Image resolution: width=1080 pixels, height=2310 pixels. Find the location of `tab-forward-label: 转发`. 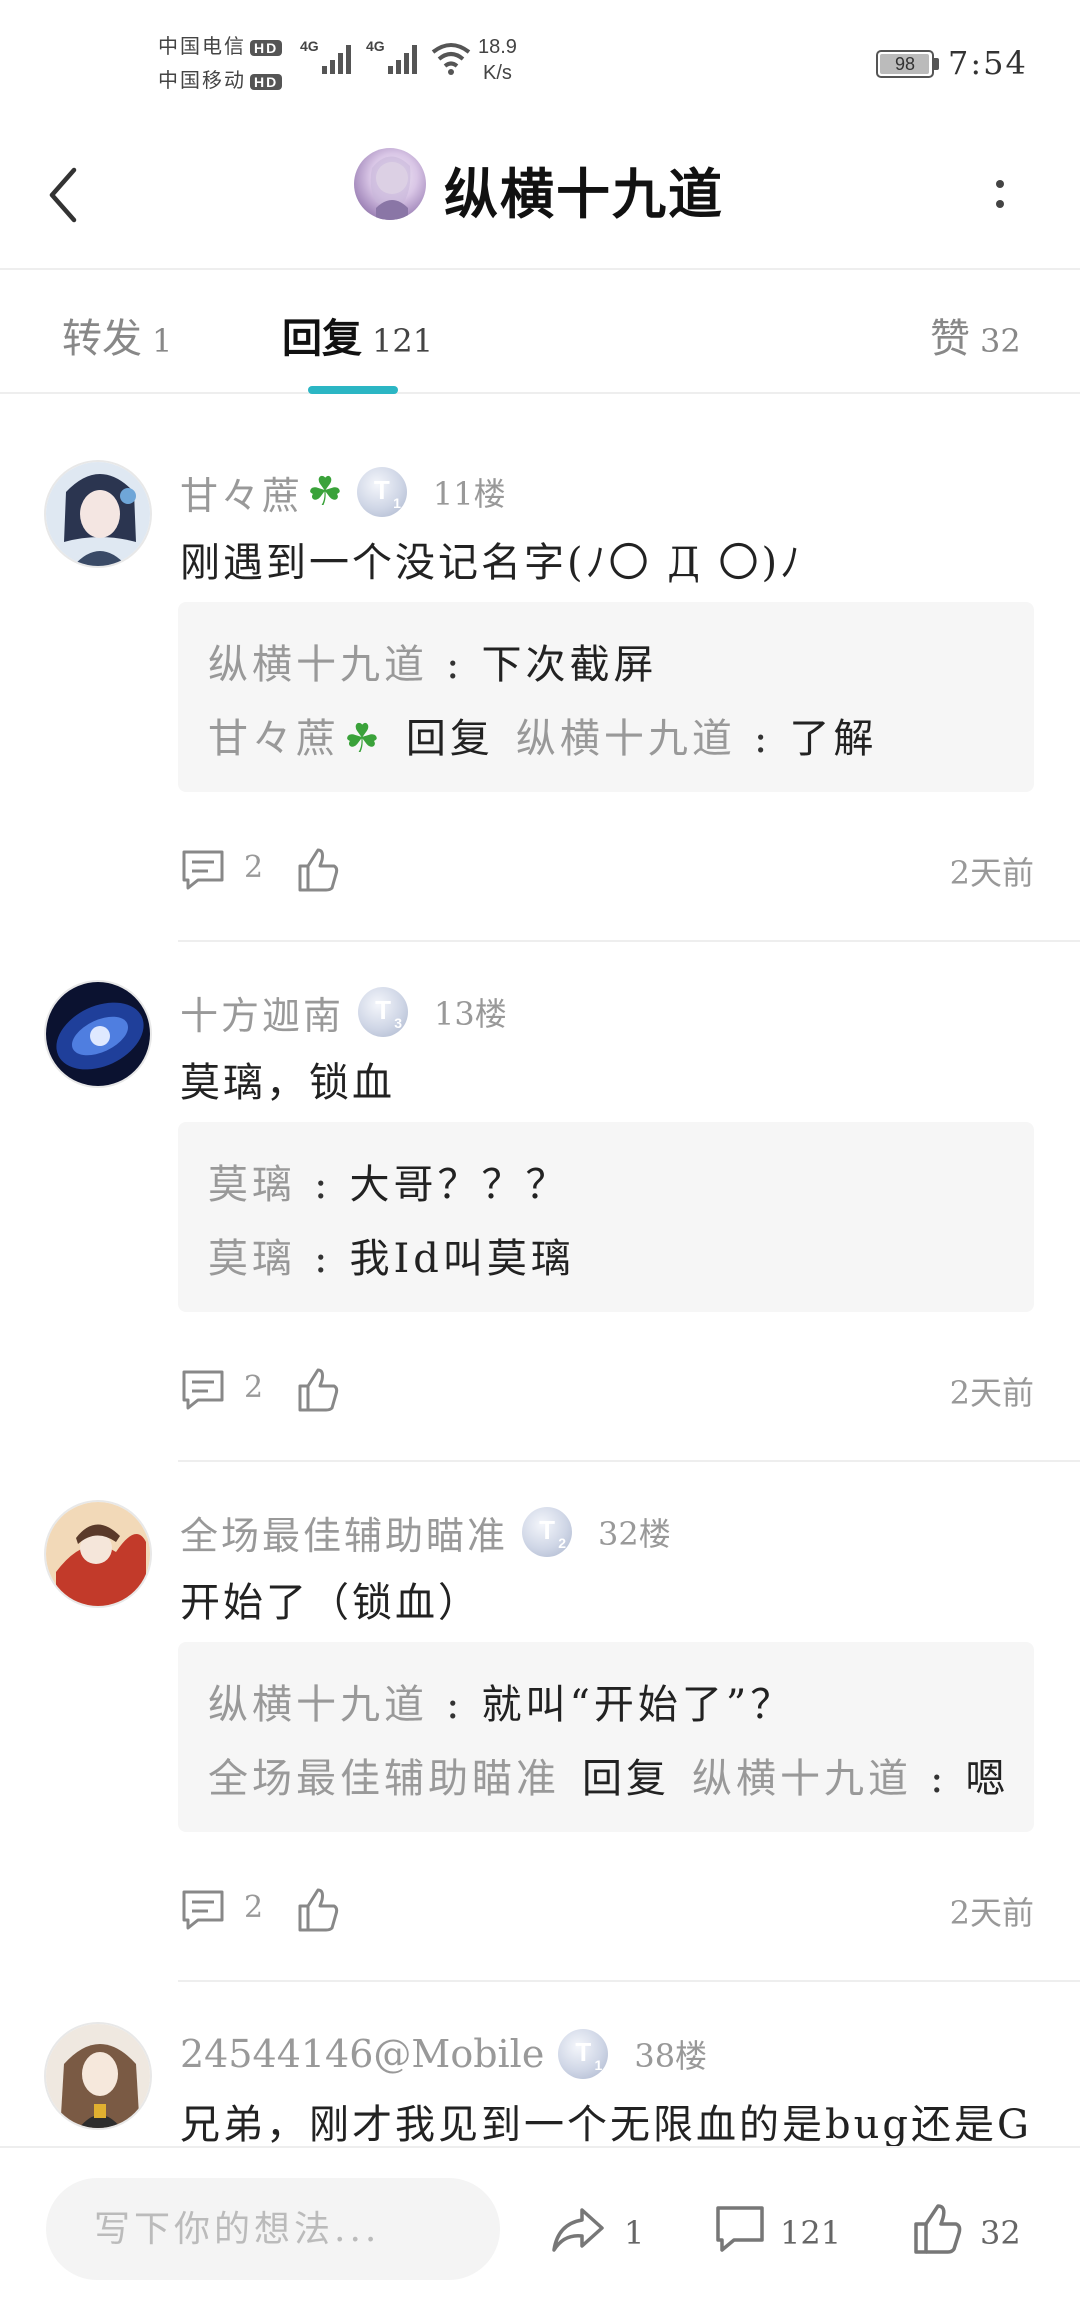

tab-forward-label: 转发 is located at coordinates (102, 339).